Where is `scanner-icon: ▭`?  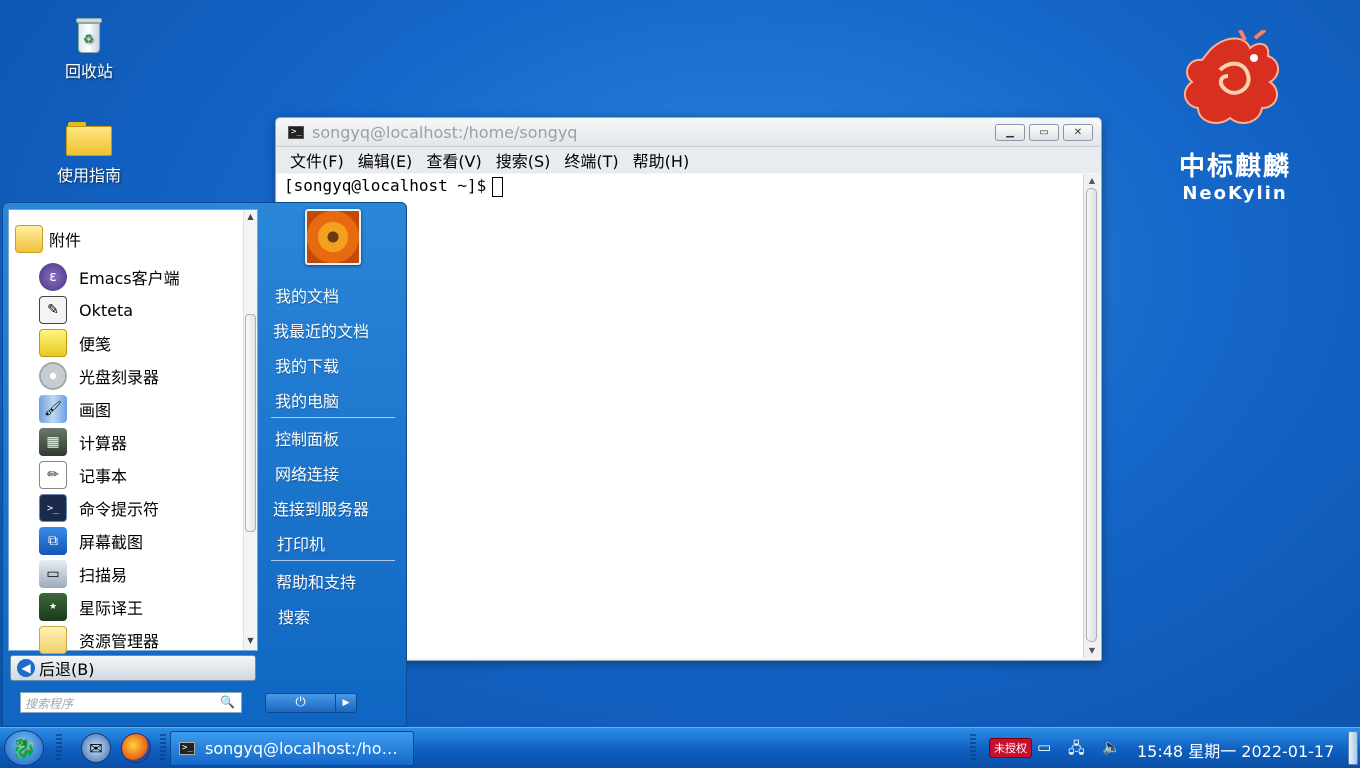
scanner-icon: ▭ is located at coordinates (53, 574).